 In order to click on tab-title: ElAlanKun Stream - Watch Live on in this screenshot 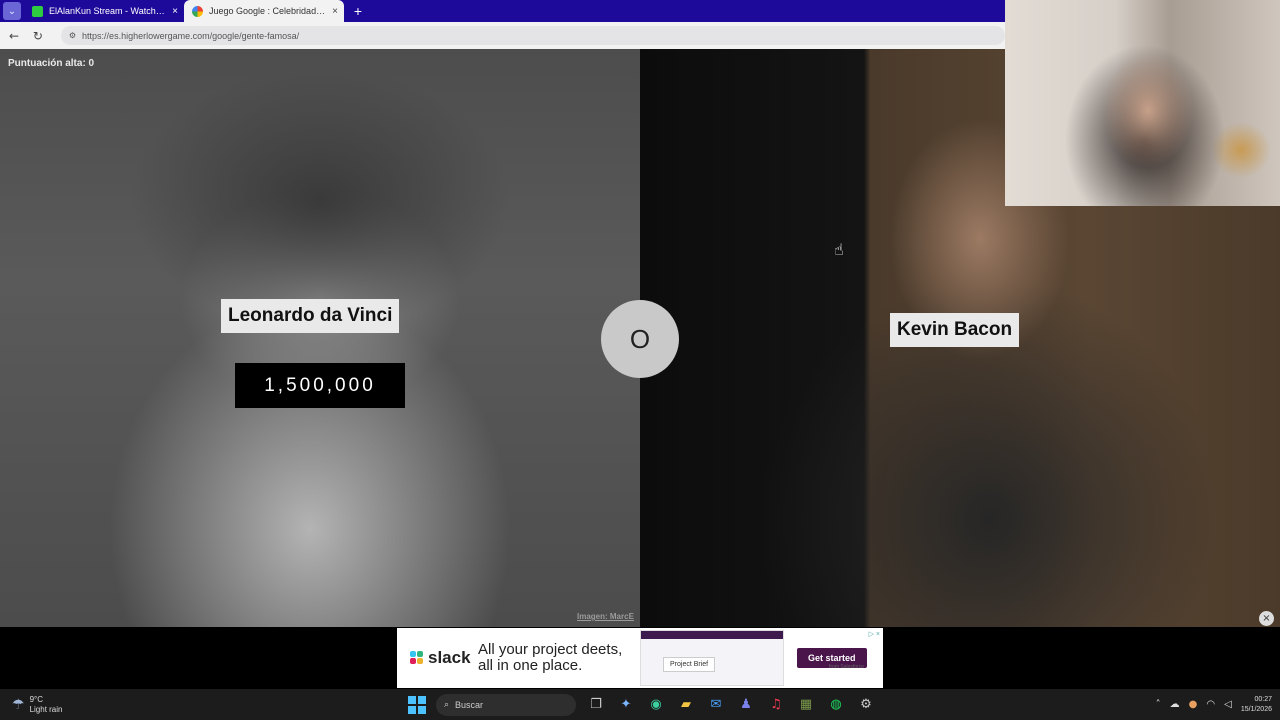, I will do `click(107, 11)`.